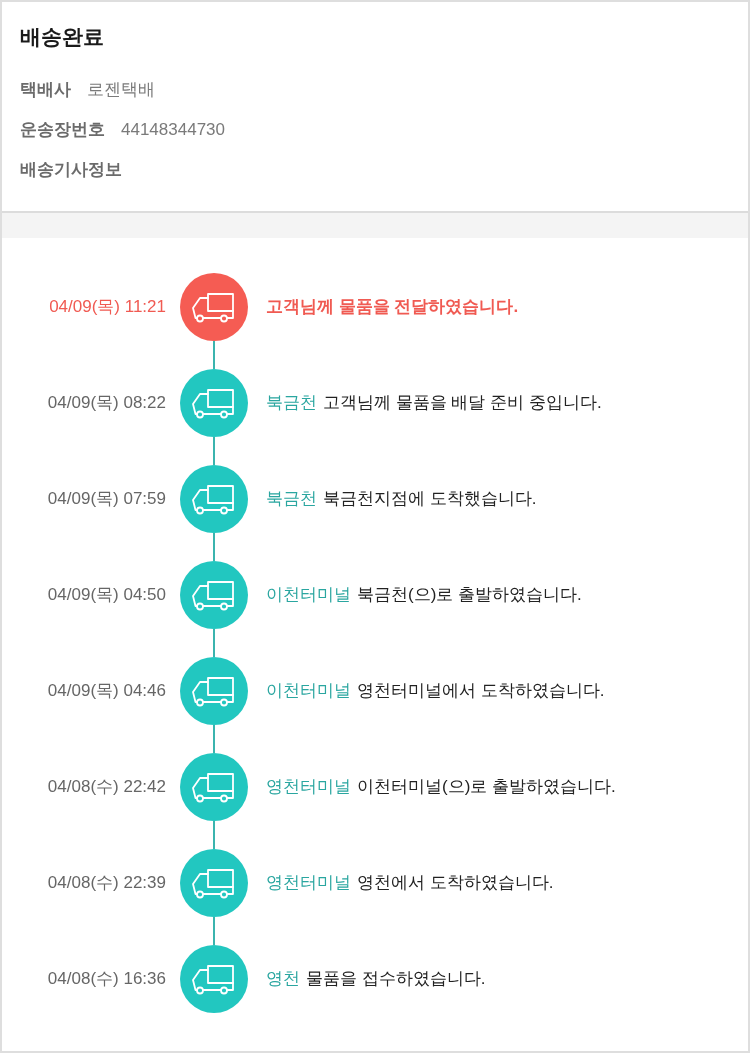  I want to click on delivery-status-title: 배송완료, so click(62, 37).